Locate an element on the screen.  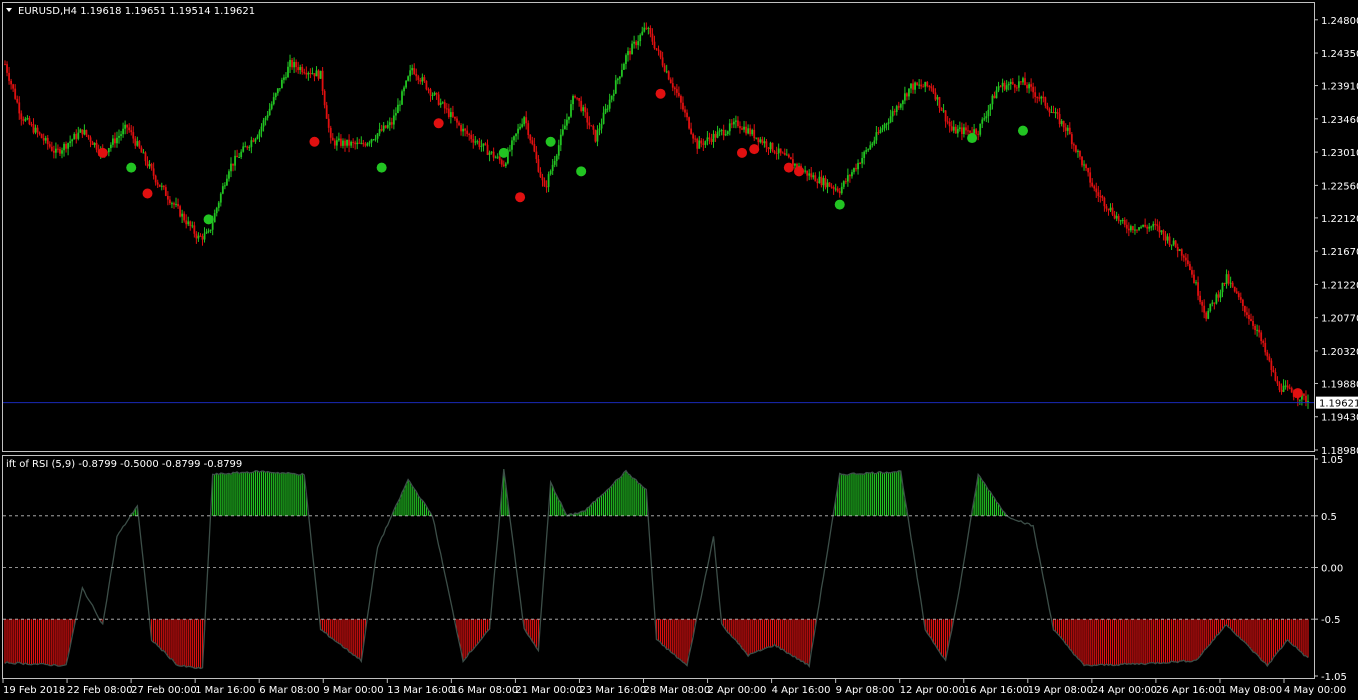
collapse-triangle-icon is located at coordinates (9, 10).